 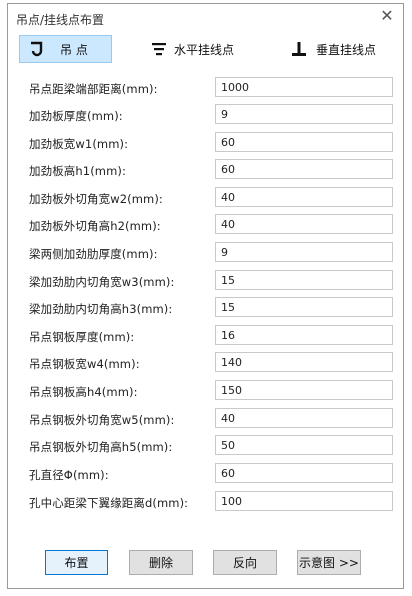 I want to click on param-row: 吊点距梁端部距离(mm):, so click(x=205, y=89).